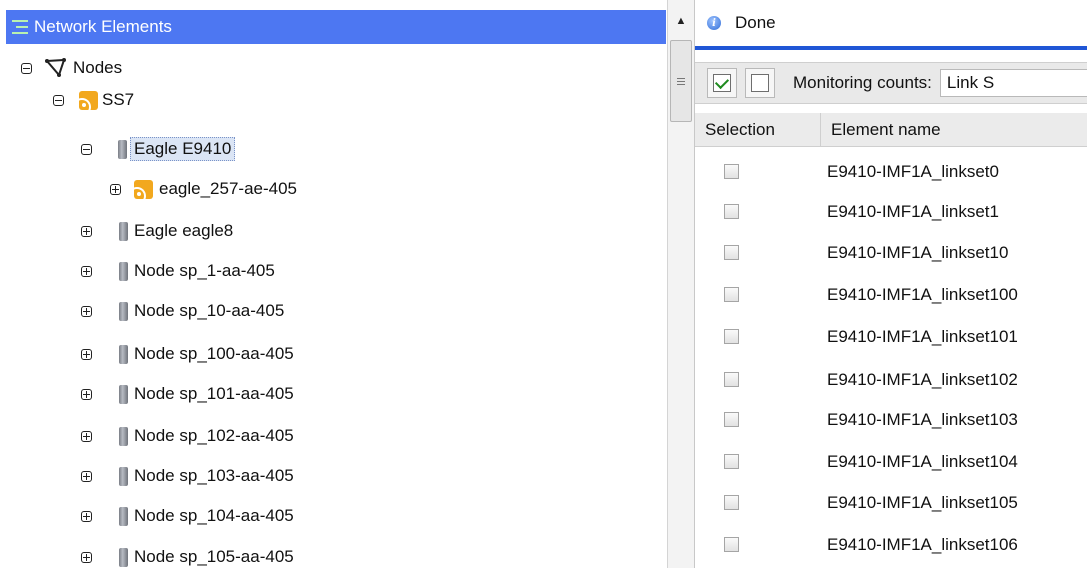  What do you see at coordinates (891, 502) in the screenshot?
I see `table-row: E9410-IMF1A_linkset105` at bounding box center [891, 502].